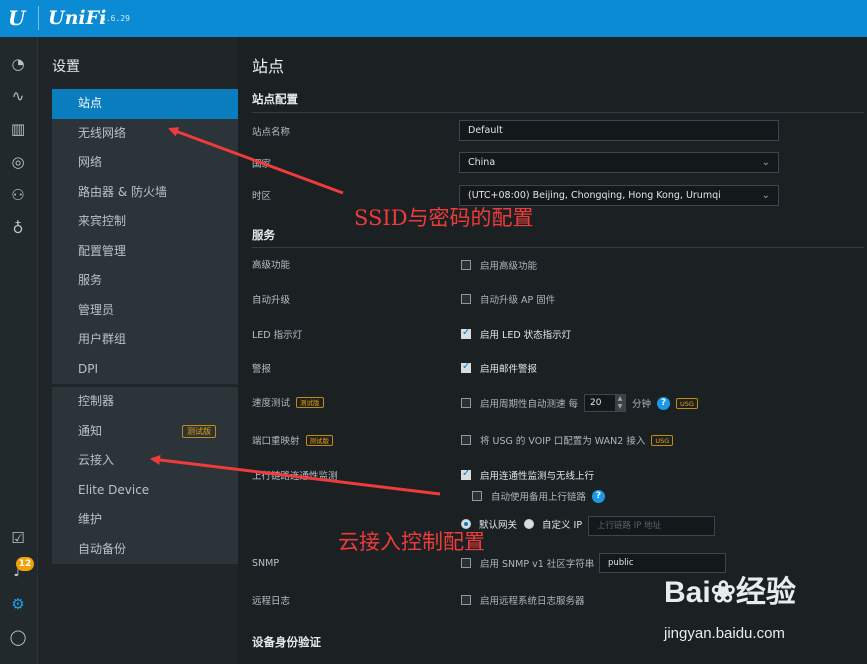  Describe the element at coordinates (18, 64) in the screenshot. I see `dashboard-icon: ◔` at that location.